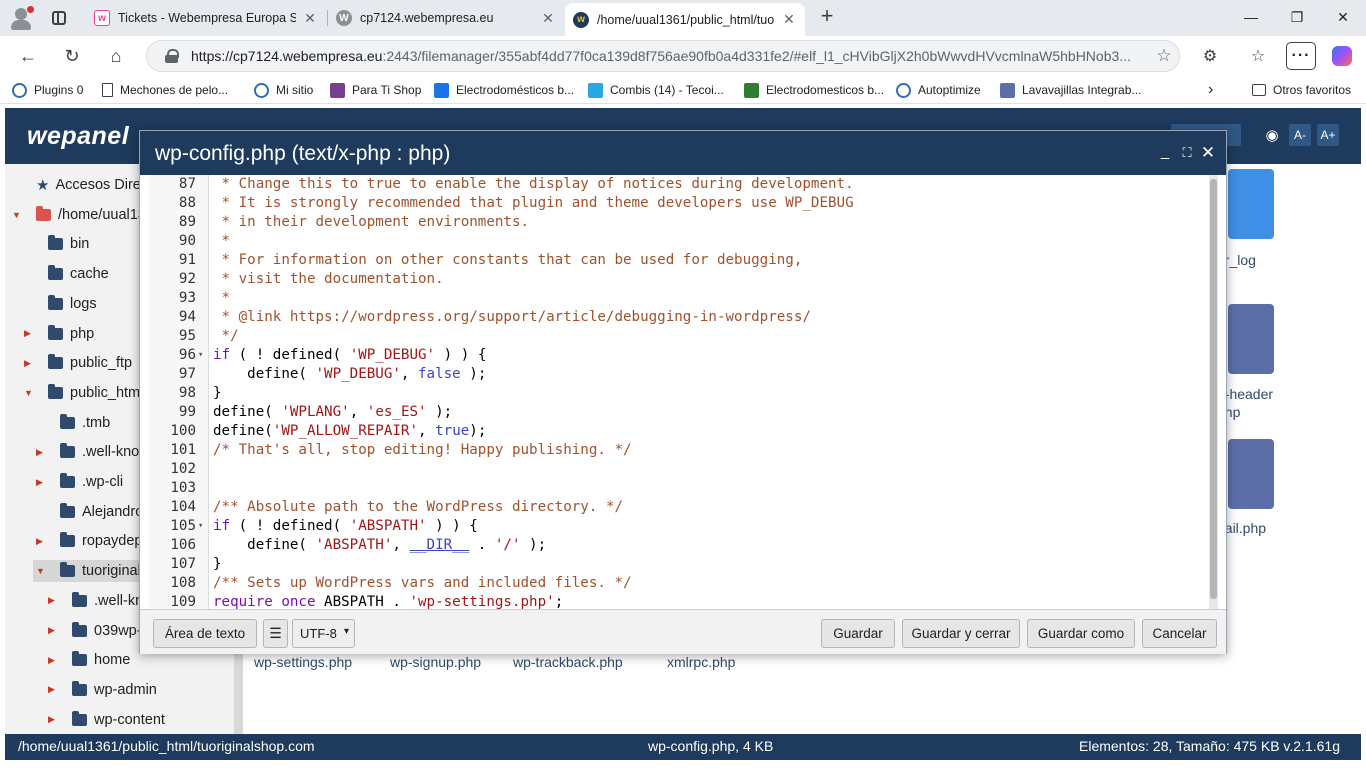 The width and height of the screenshot is (1366, 768). I want to click on text-file-icon, so click(1253, 204).